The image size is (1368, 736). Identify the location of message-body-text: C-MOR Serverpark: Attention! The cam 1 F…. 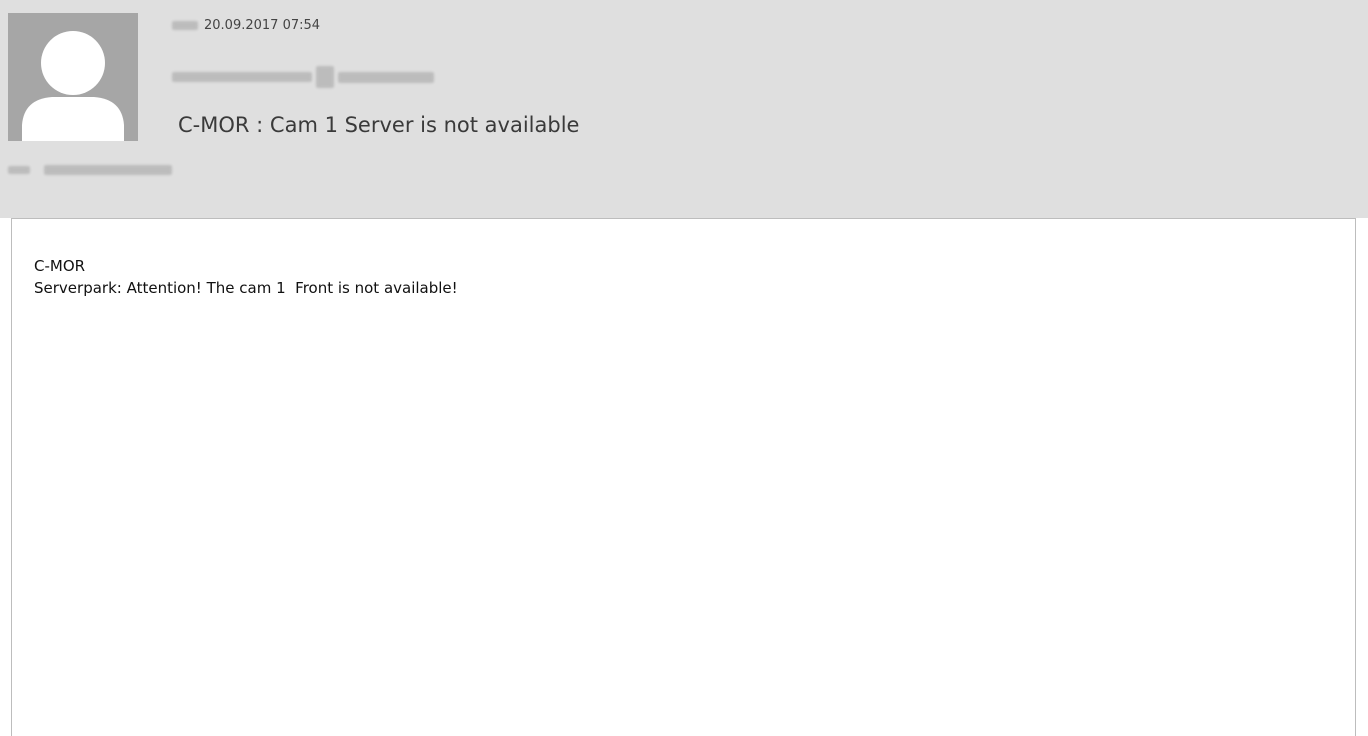
(246, 277).